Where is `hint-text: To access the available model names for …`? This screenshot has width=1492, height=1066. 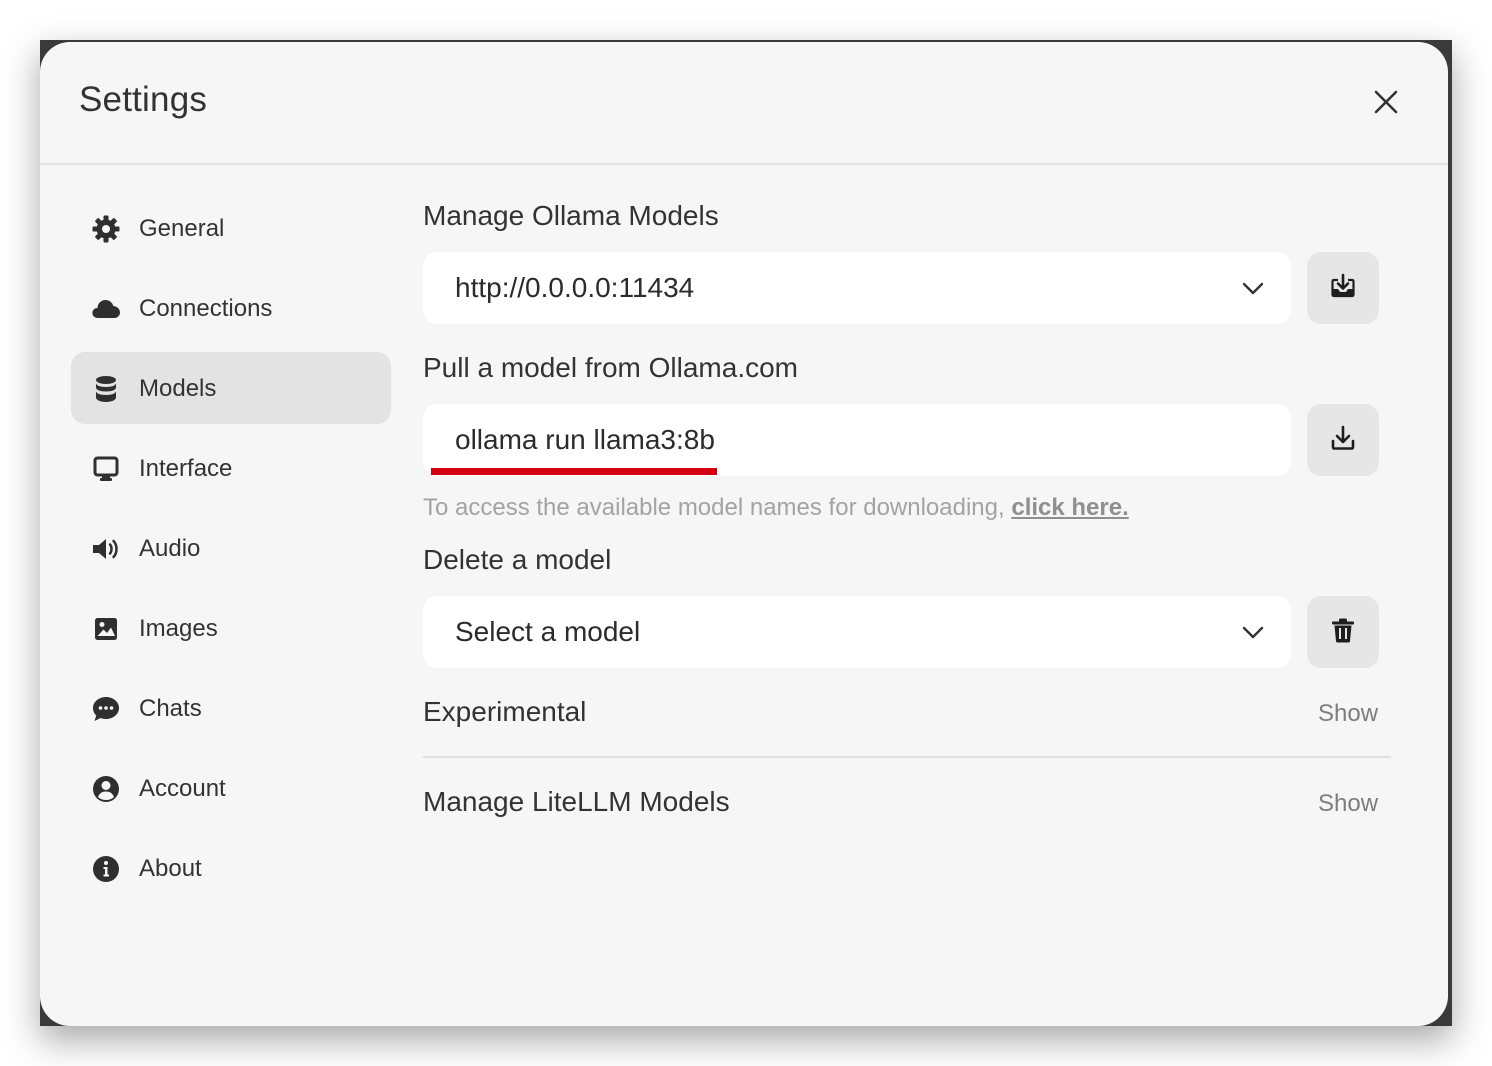
hint-text: To access the available model names for … is located at coordinates (714, 507).